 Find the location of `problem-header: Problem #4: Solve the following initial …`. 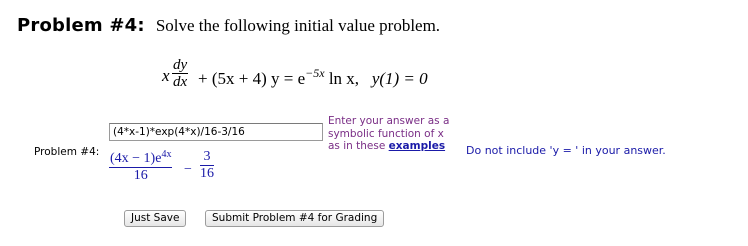

problem-header: Problem #4: Solve the following initial … is located at coordinates (228, 25).